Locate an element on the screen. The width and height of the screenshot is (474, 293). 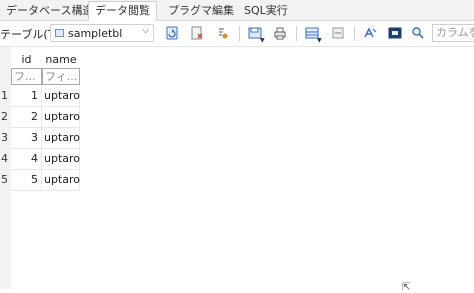
find-icon is located at coordinates (418, 33).